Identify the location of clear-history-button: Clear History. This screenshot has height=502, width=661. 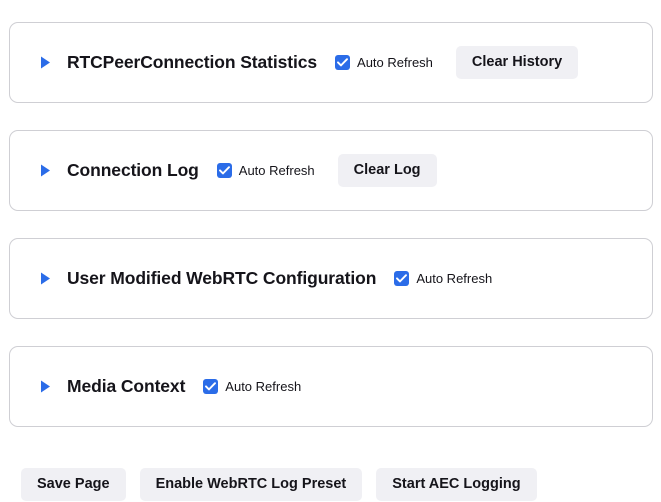
(517, 62).